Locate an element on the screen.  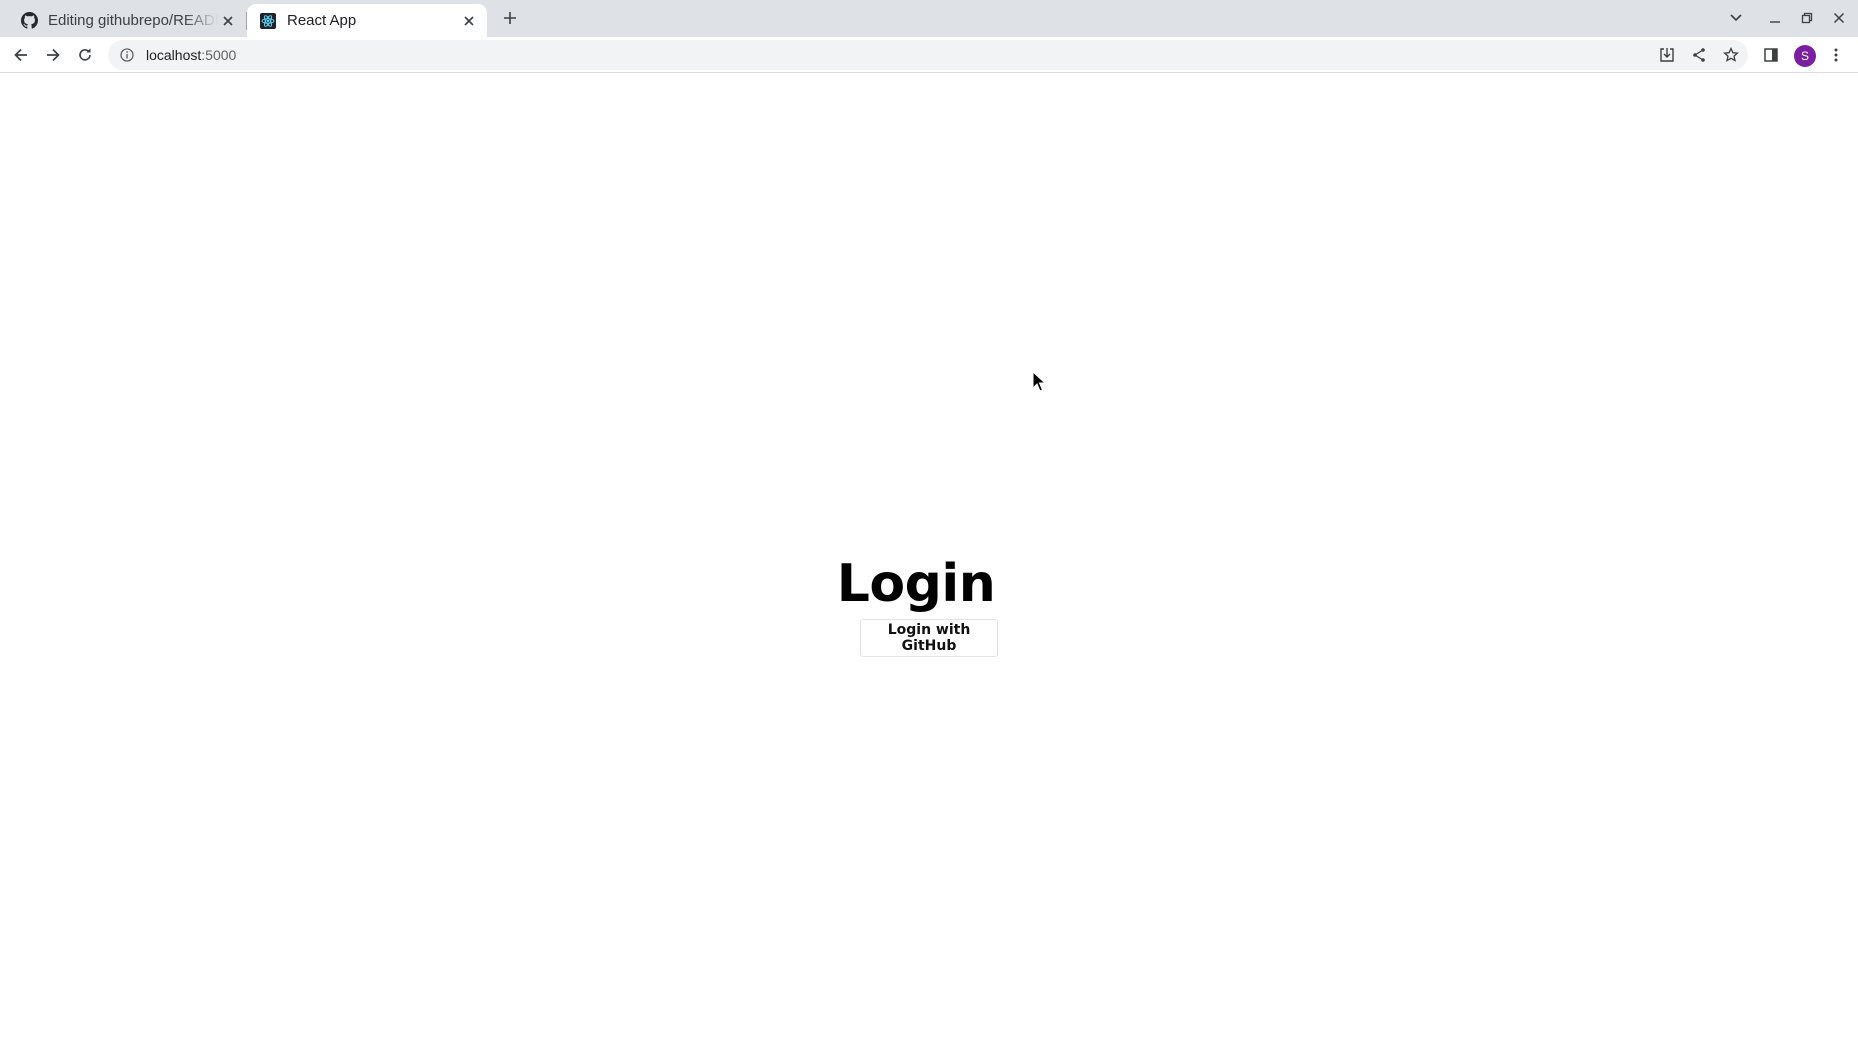
tab-editing-readme: Editing githubrepo/README.md is located at coordinates (128, 20).